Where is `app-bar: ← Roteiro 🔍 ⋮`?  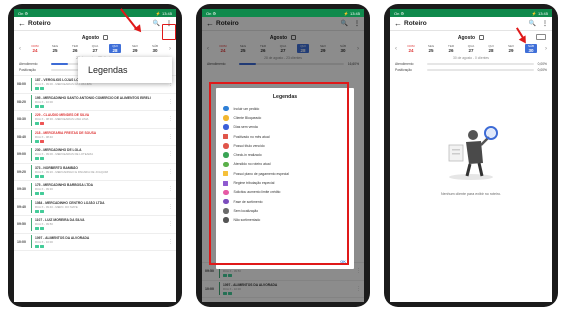
app-bar: ← Roteiro 🔍 ⋮ is located at coordinates (95, 24).